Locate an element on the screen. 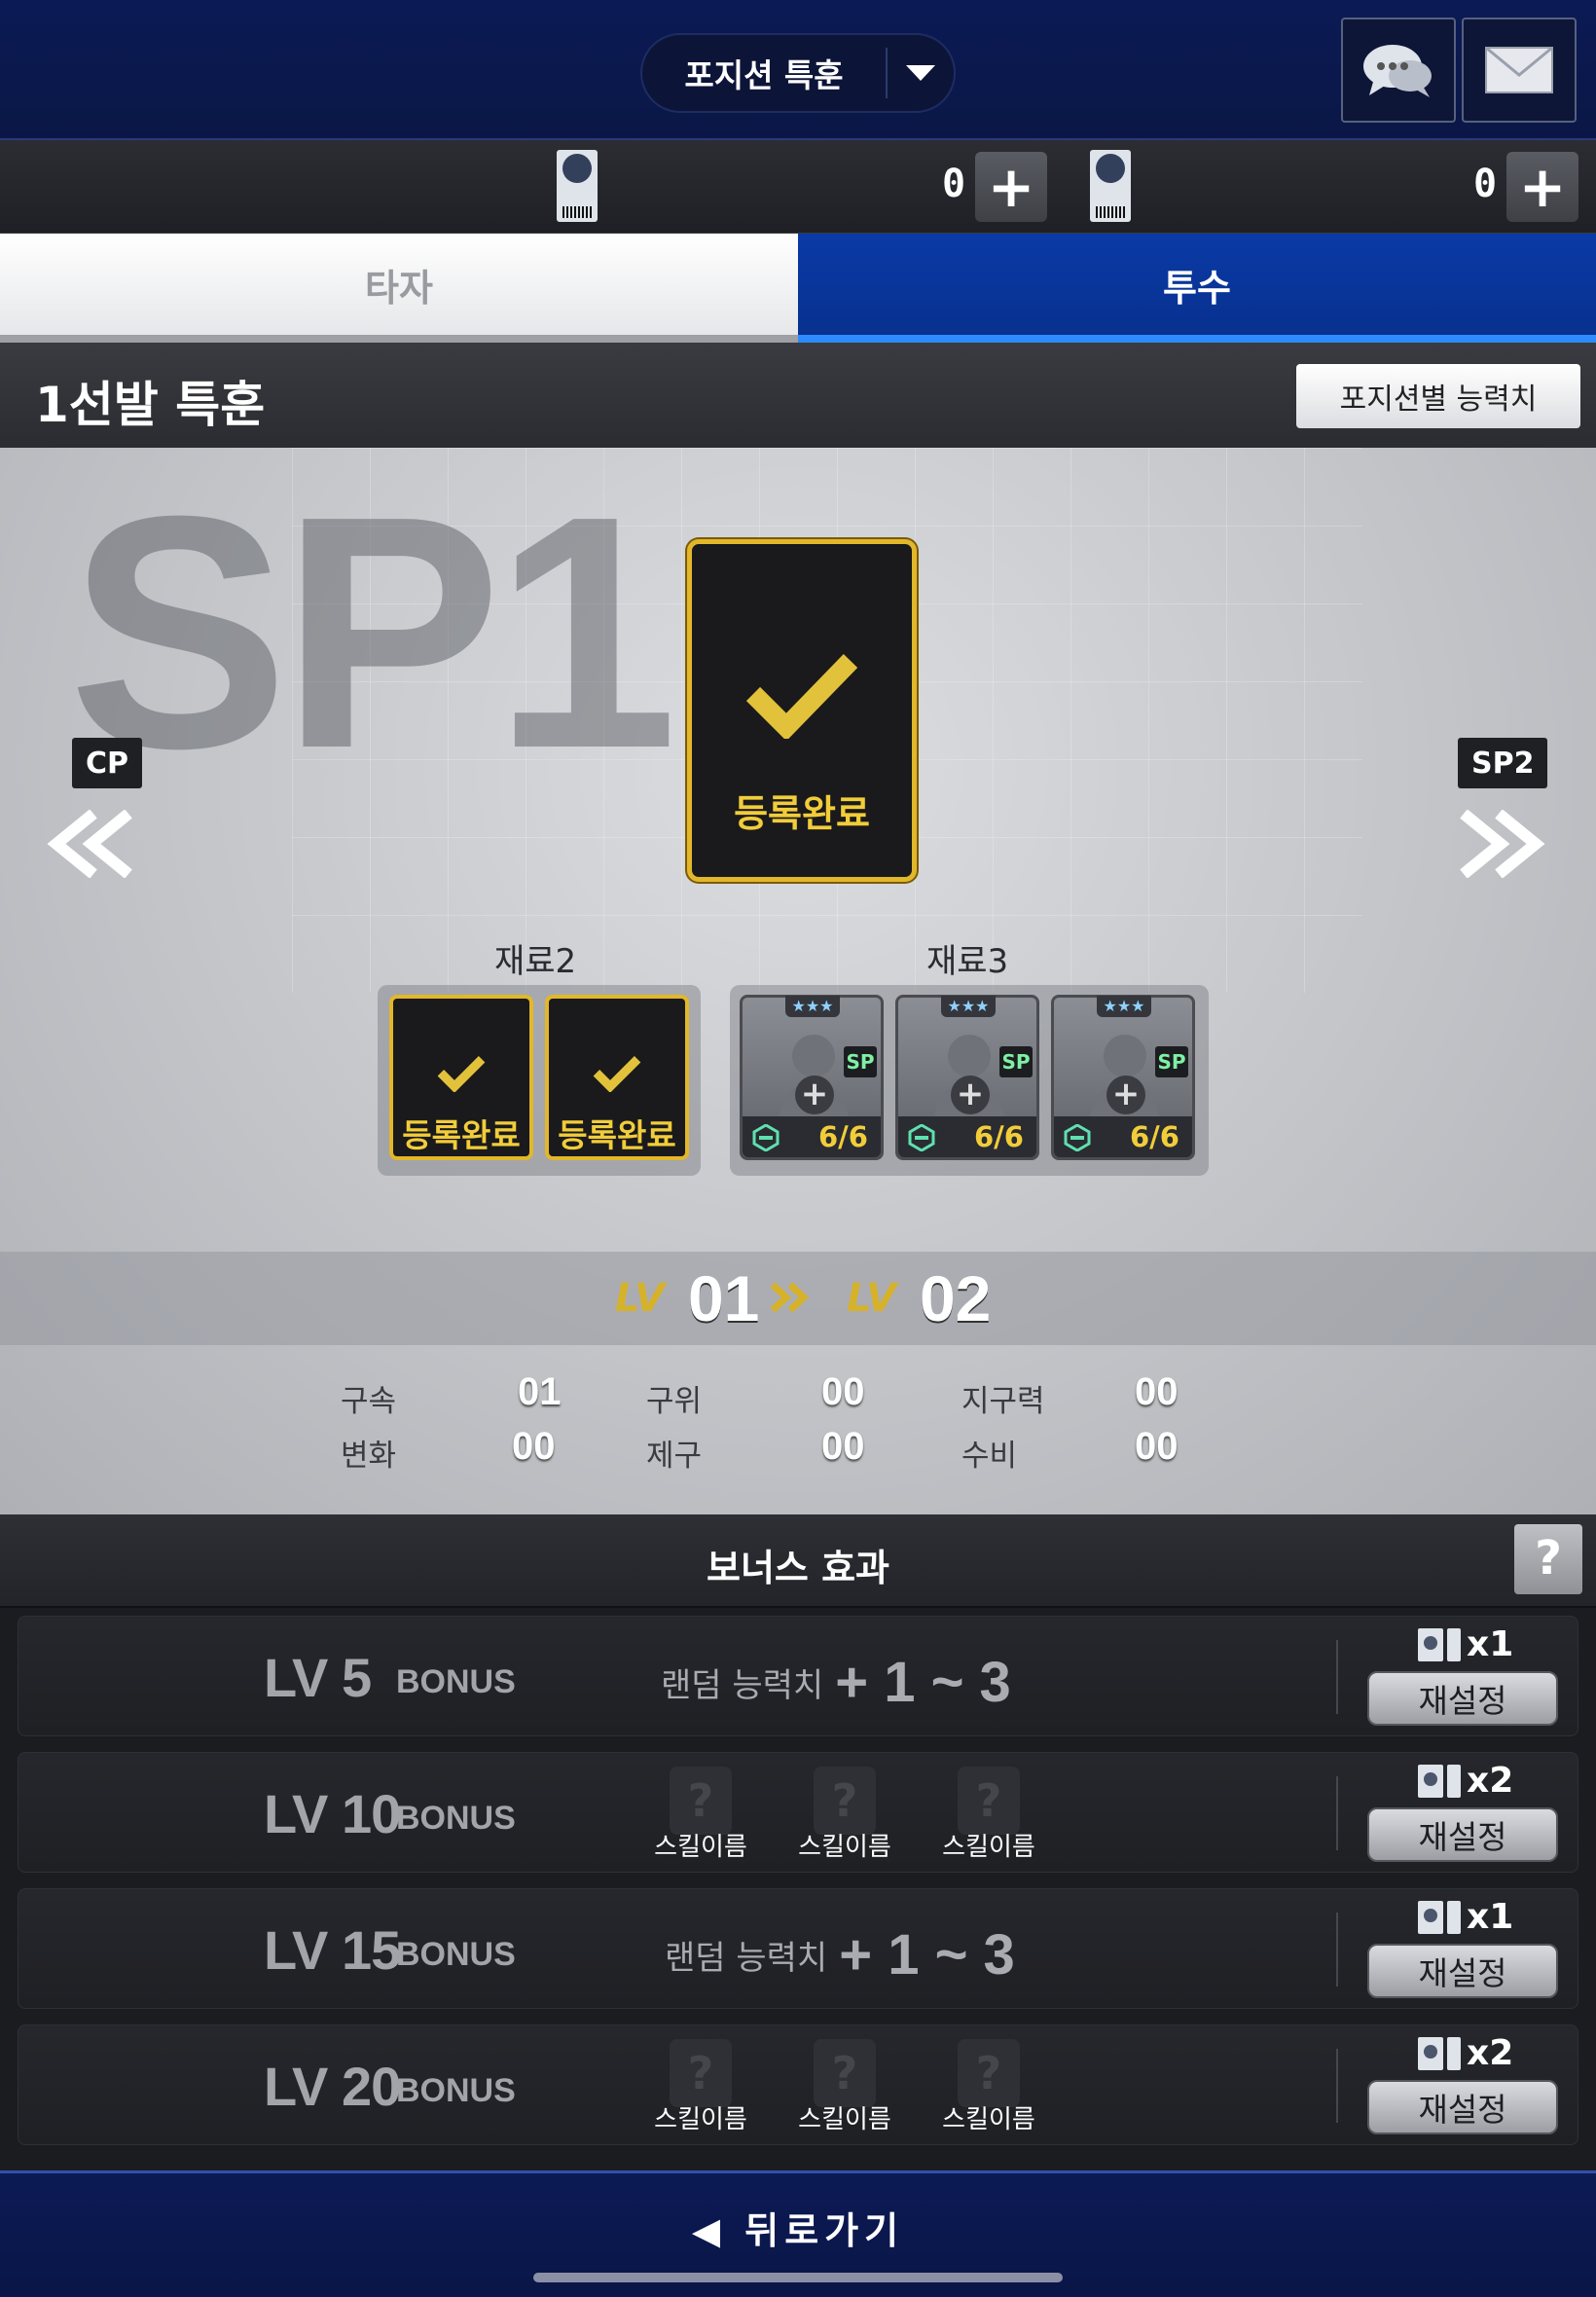 Image resolution: width=1596 pixels, height=2297 pixels. help-button: ? is located at coordinates (1548, 1559).